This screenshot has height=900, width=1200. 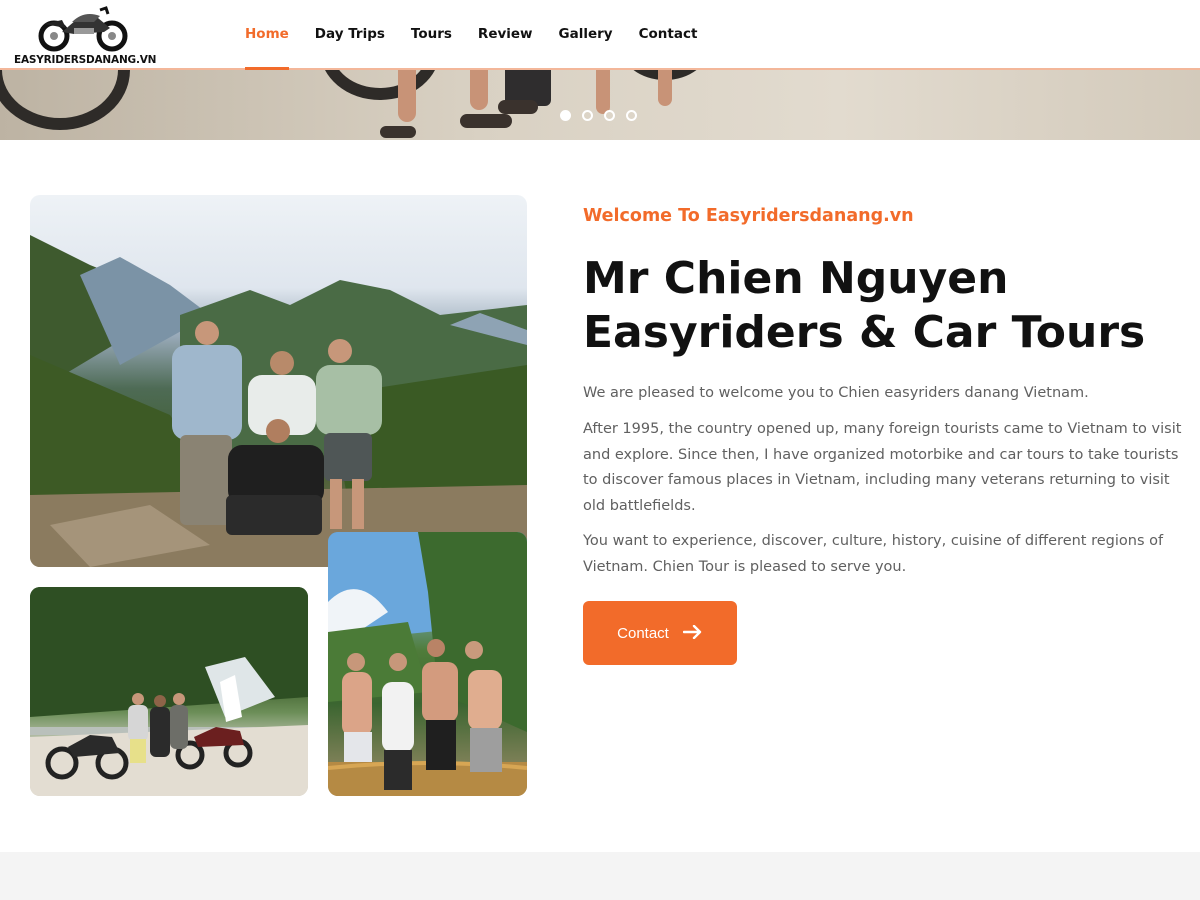 I want to click on site-logo: EASYRIDERSDANANG.VN, so click(x=85, y=35).